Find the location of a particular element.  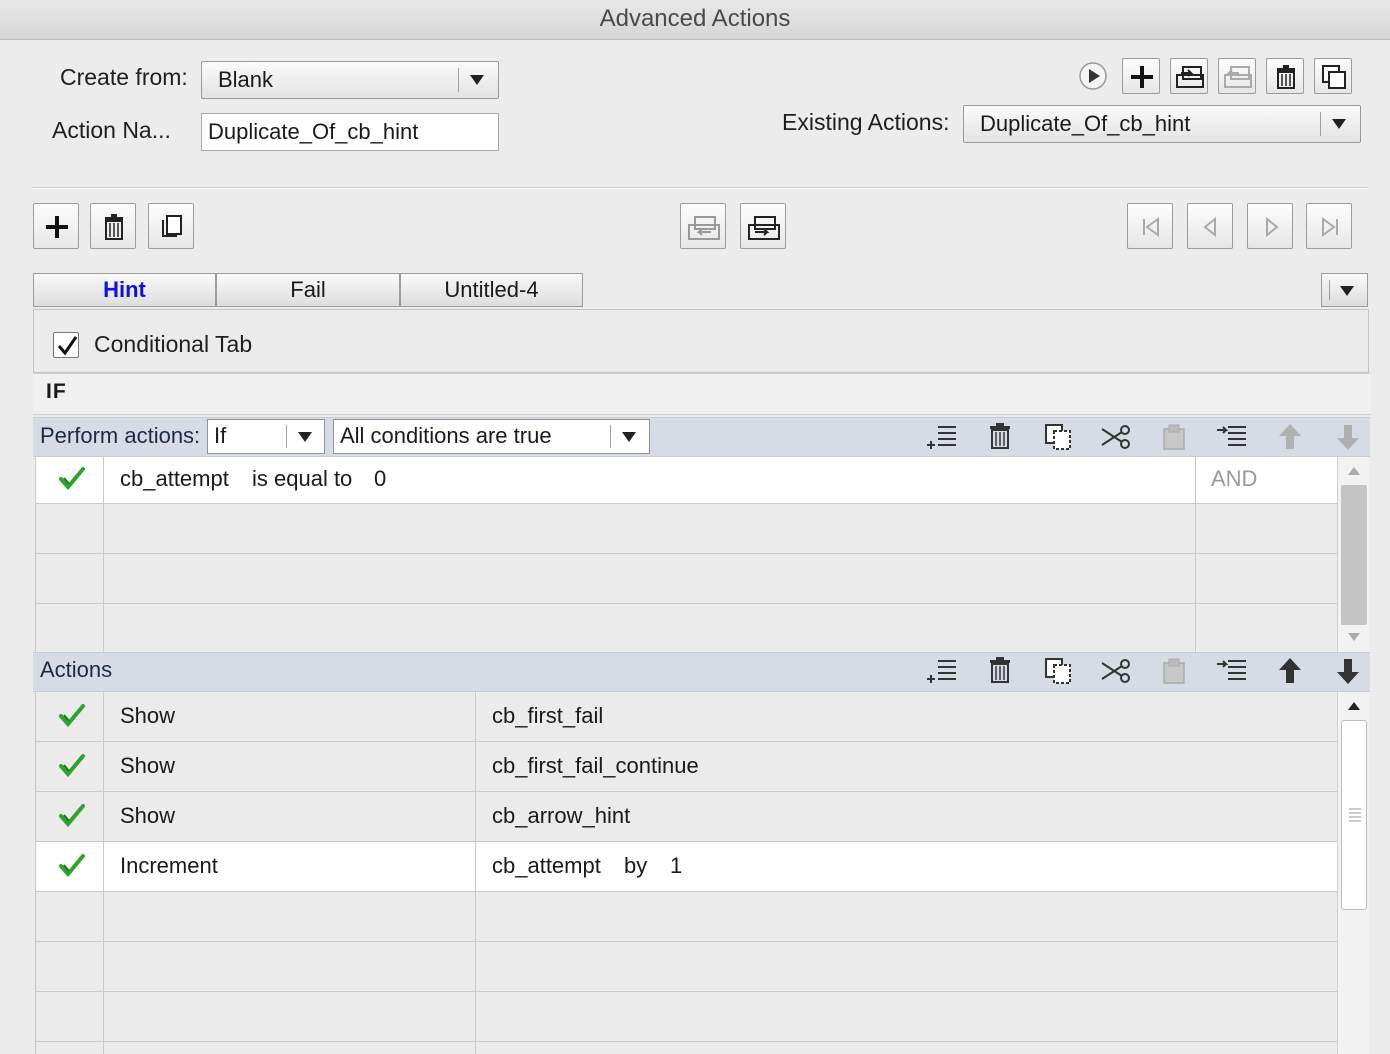

action-extra: by is located at coordinates (636, 865).